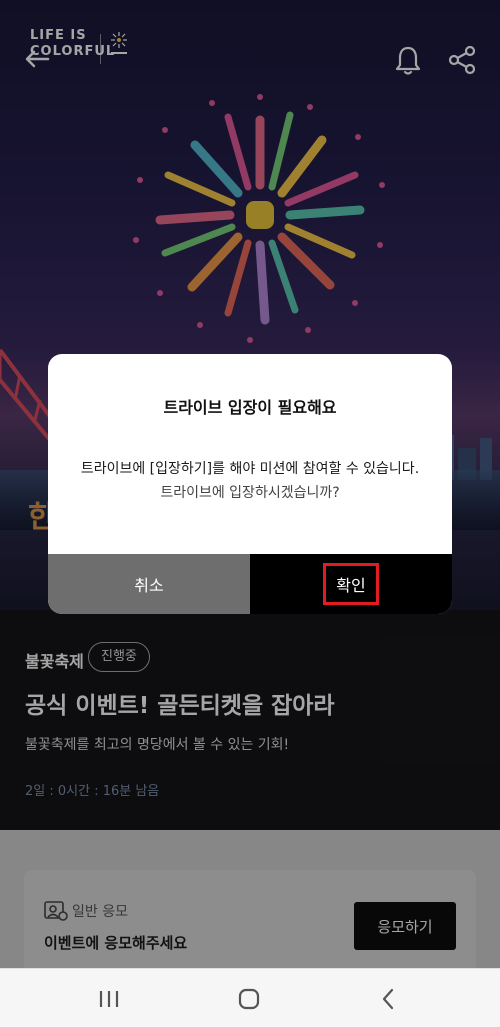 This screenshot has height=1027, width=500. I want to click on dialog-buttons: 취소 확인, so click(250, 584).